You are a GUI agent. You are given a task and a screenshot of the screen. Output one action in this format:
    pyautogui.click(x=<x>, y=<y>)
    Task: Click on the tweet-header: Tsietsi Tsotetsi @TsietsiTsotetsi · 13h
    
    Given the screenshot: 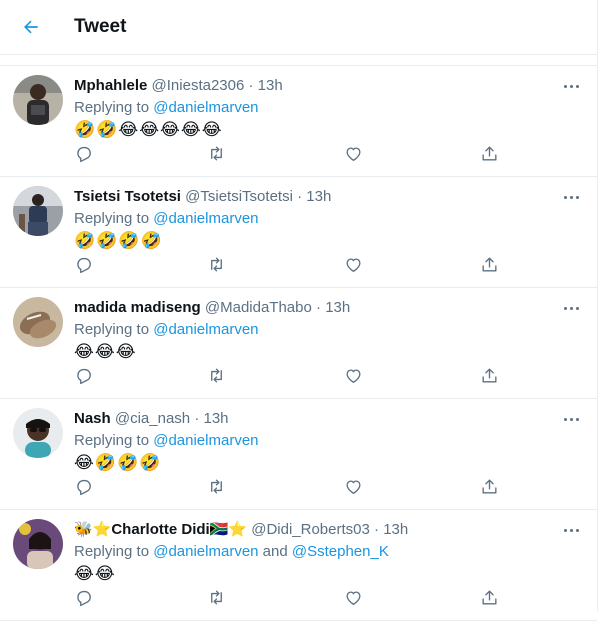 What is the action you would take?
    pyautogui.click(x=315, y=197)
    